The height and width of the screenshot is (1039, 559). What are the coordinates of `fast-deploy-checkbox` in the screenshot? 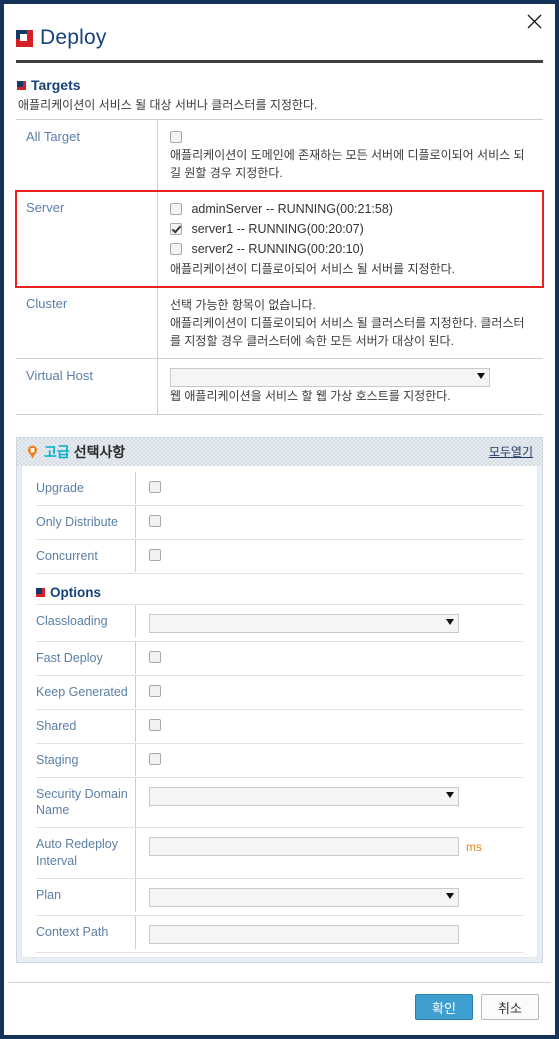 It's located at (155, 656).